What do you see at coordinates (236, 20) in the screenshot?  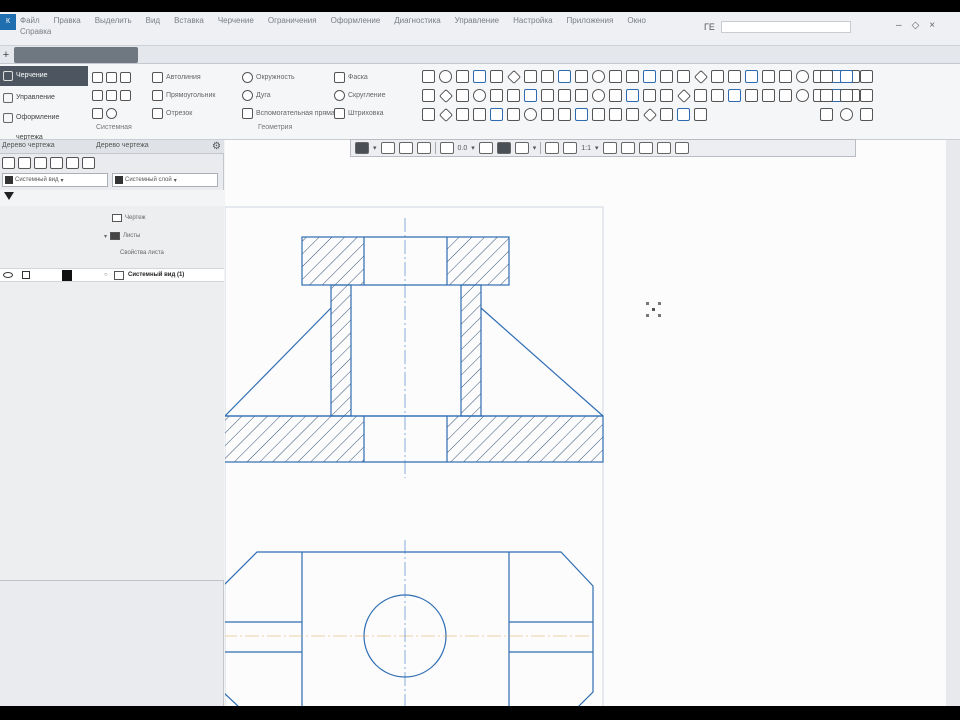 I see `menu-drafting: Черчение` at bounding box center [236, 20].